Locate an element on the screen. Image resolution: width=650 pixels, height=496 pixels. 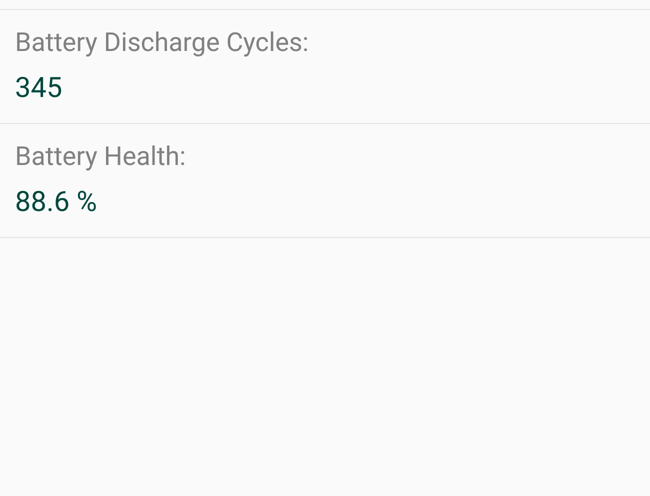
setting-label: Battery Health: is located at coordinates (100, 157).